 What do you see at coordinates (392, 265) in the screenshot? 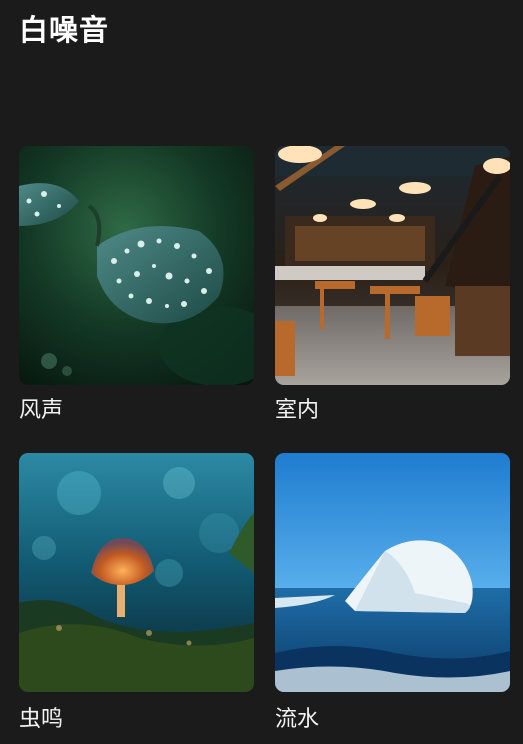
I see `cafe-interior-image` at bounding box center [392, 265].